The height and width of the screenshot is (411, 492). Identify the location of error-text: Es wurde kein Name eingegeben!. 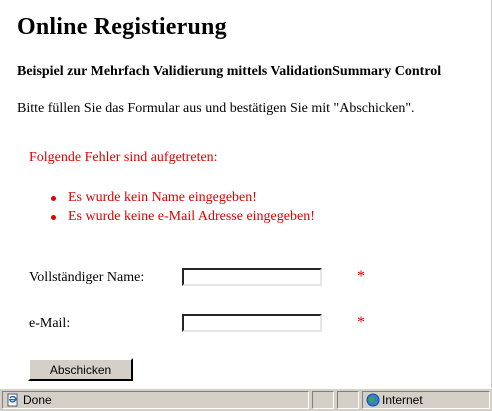
(162, 197).